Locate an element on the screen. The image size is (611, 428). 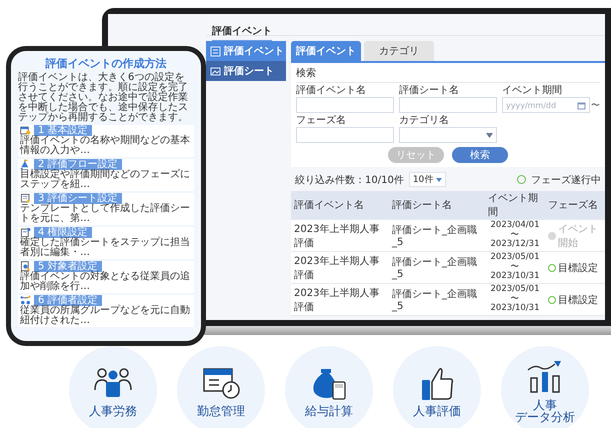
column-header: 評価イベント名 is located at coordinates (329, 205).